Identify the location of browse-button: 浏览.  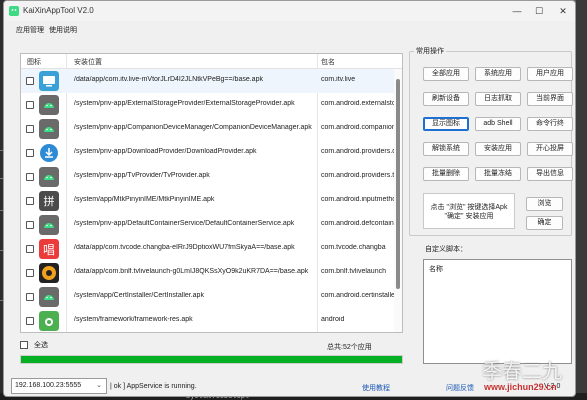
(544, 204).